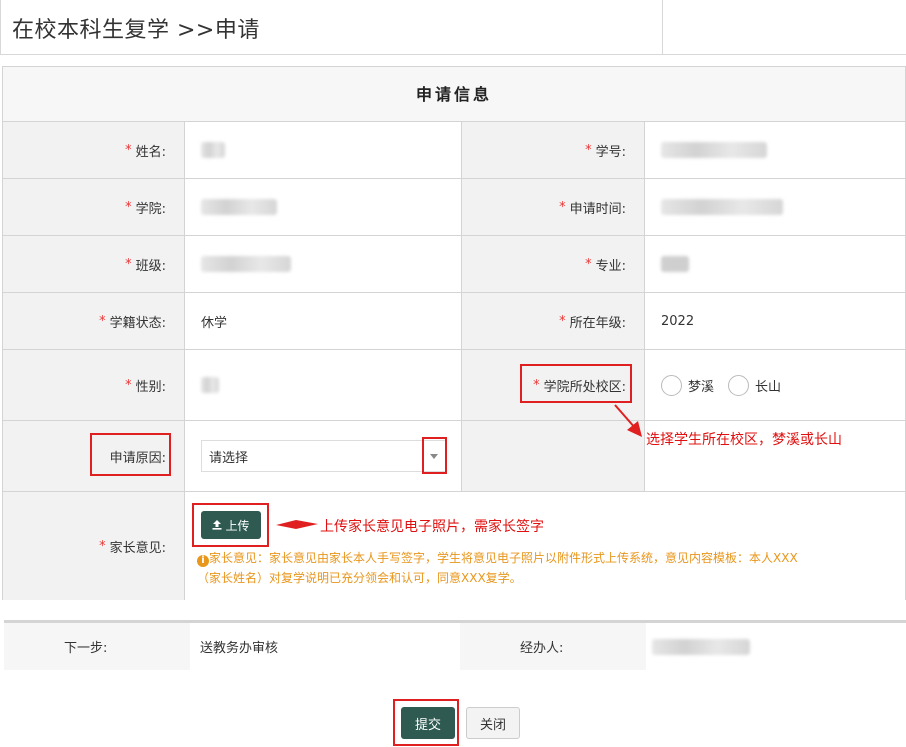  I want to click on major-label-text: 专业:, so click(610, 266).